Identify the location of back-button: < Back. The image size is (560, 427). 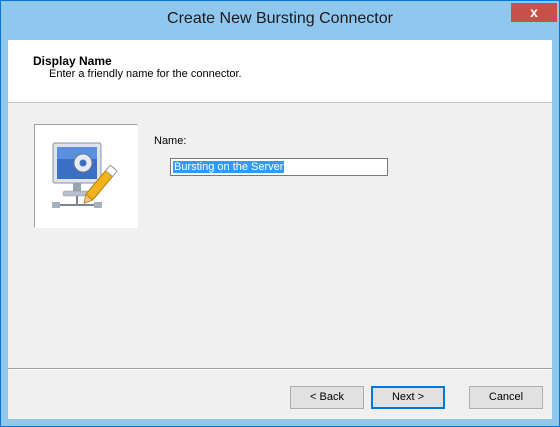
(327, 397).